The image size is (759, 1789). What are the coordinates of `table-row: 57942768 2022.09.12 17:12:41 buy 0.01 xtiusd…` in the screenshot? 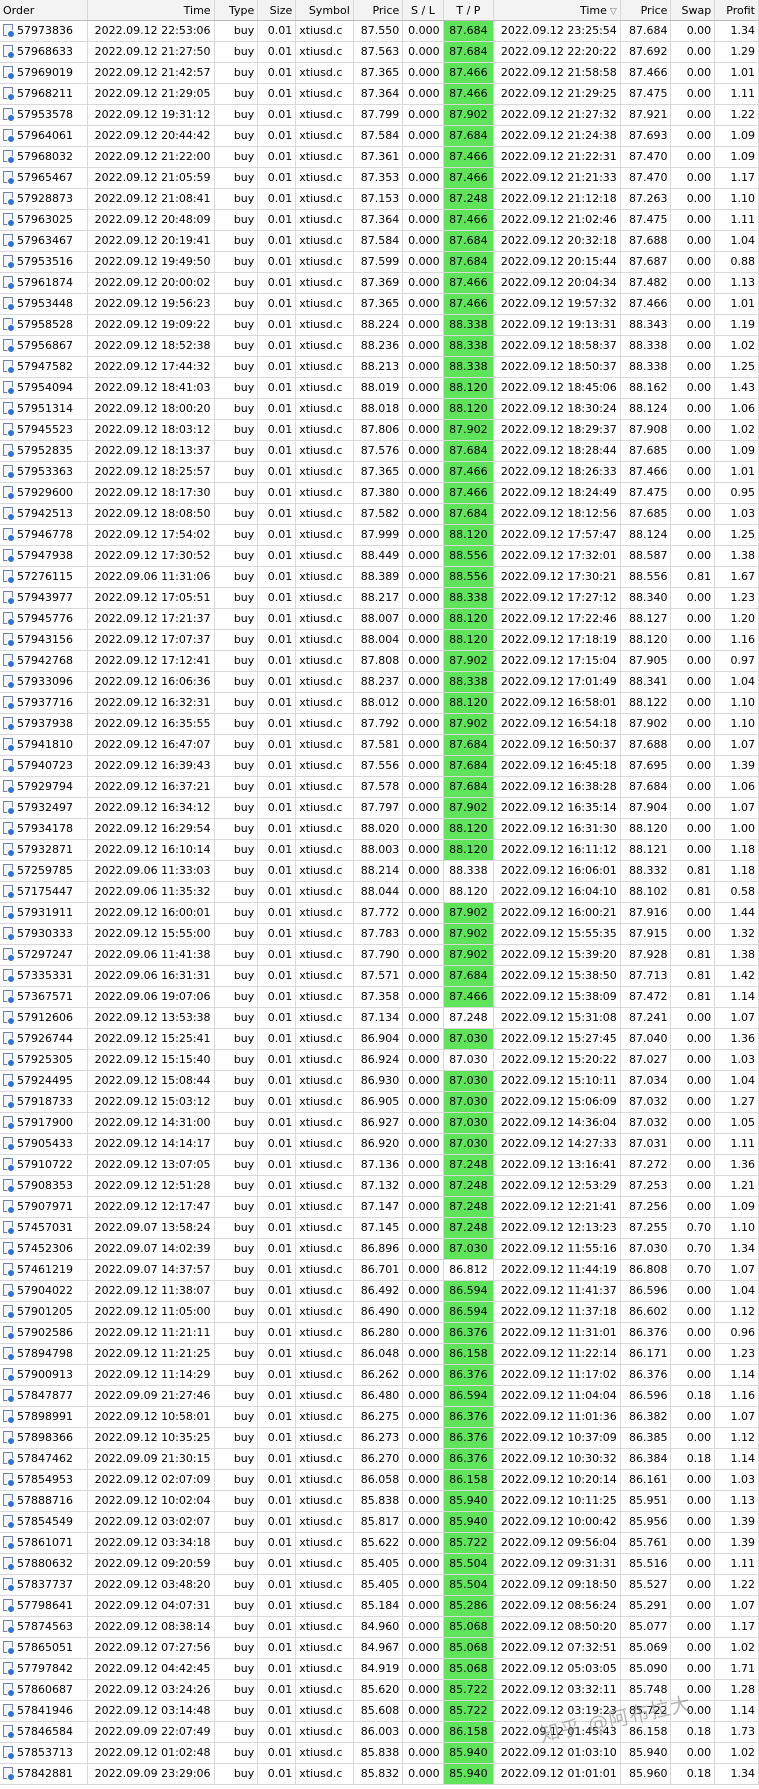 It's located at (379, 661).